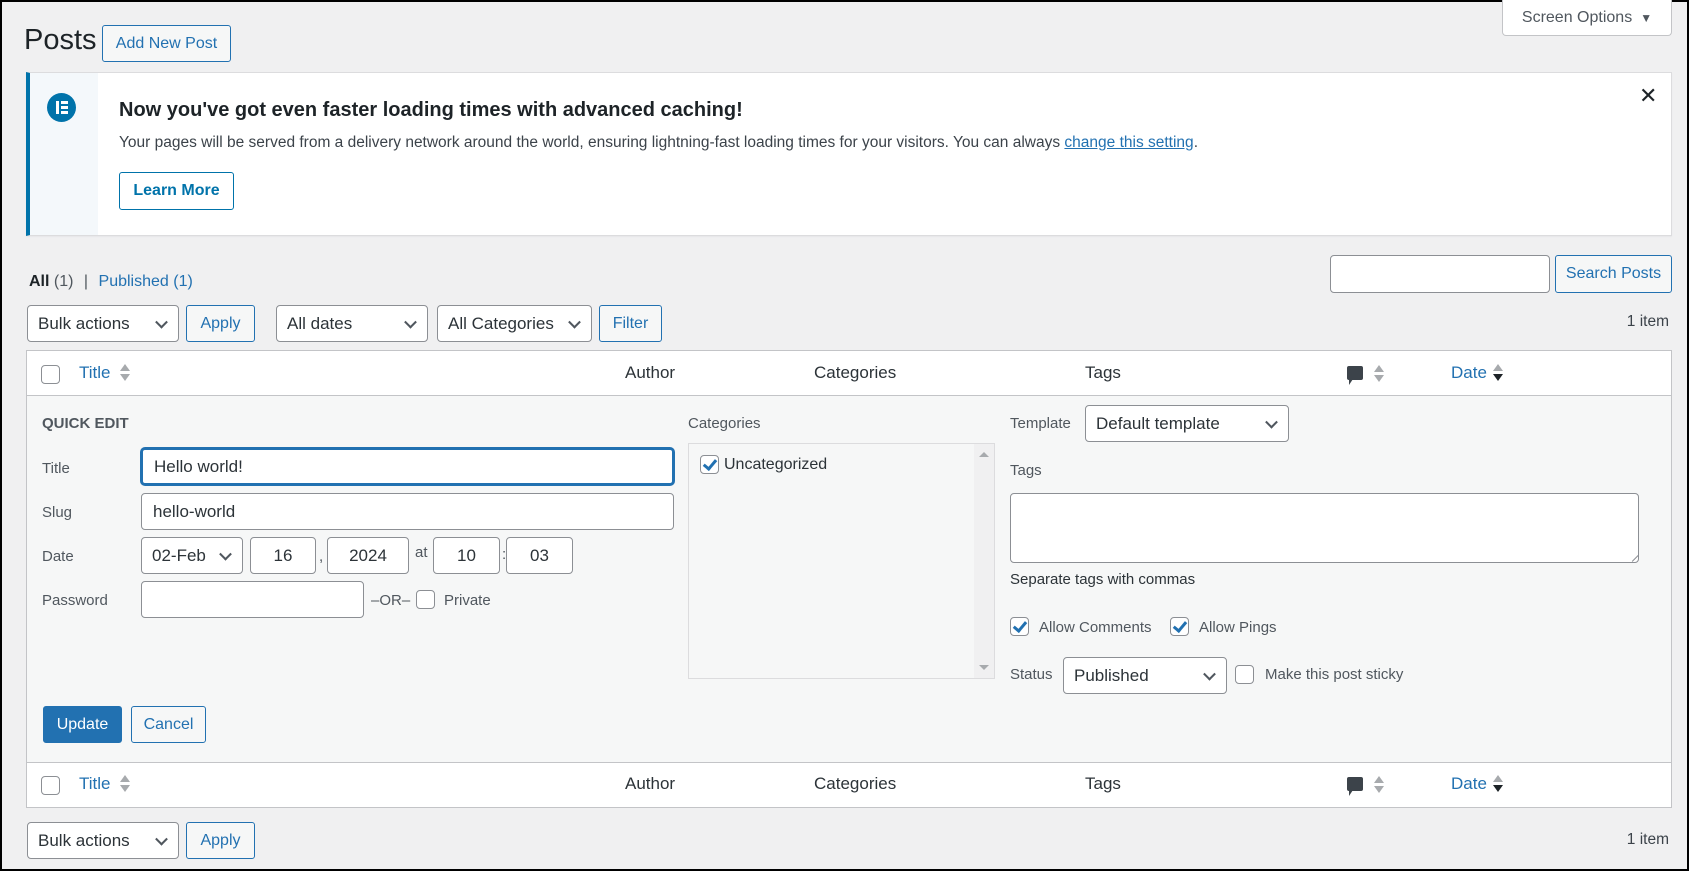  I want to click on tags-hint: Separate tags with commas, so click(1103, 579).